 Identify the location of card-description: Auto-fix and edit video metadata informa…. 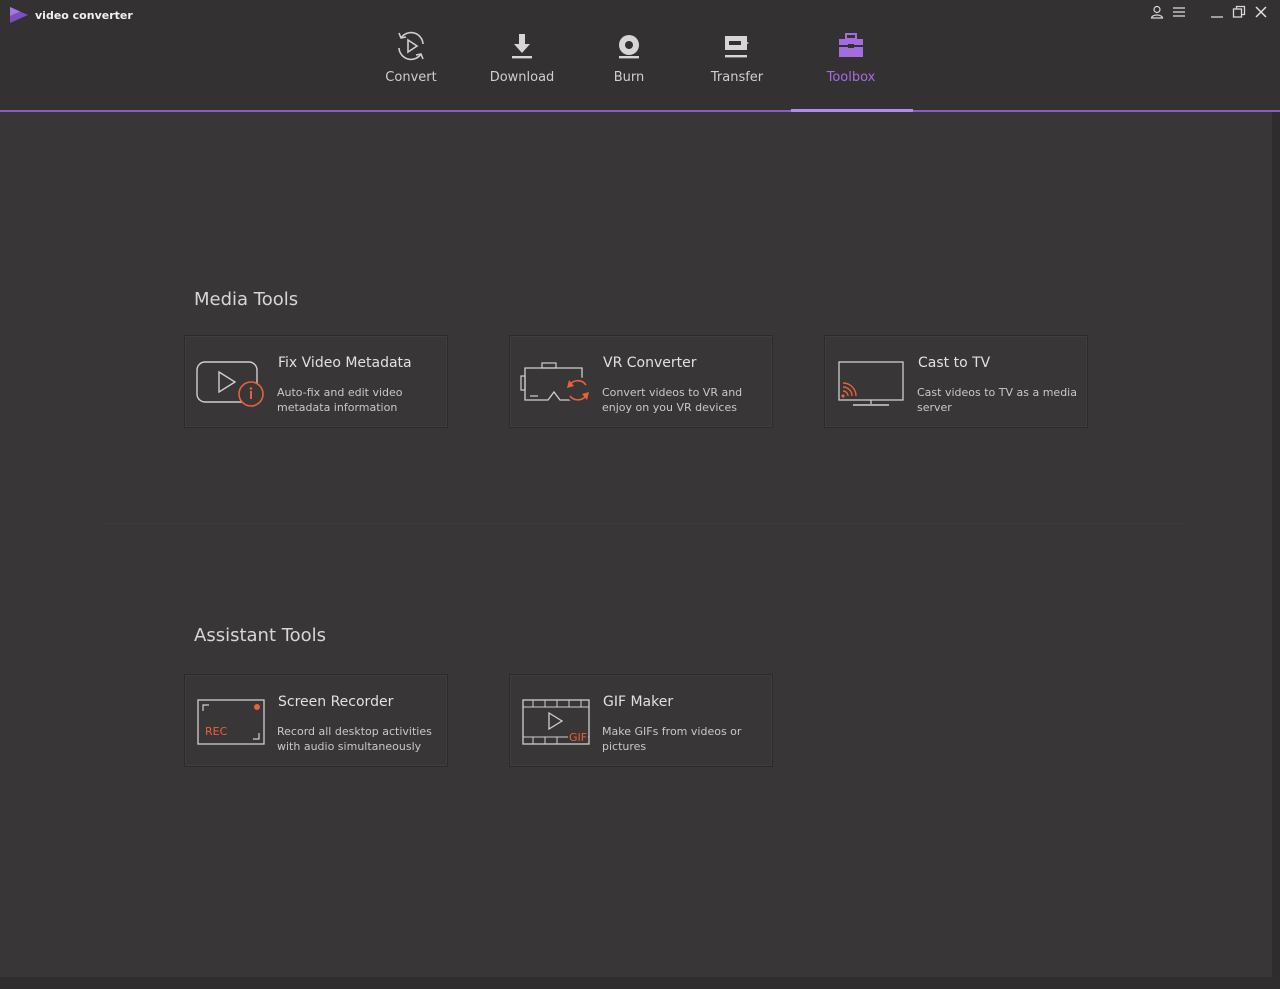
(340, 400).